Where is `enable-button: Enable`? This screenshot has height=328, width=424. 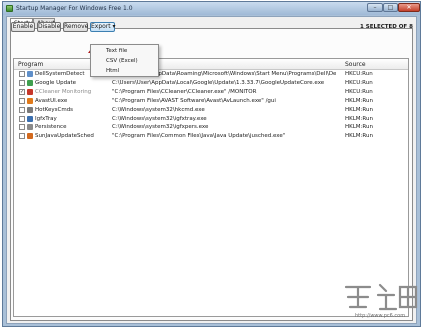 enable-button: Enable is located at coordinates (23, 27).